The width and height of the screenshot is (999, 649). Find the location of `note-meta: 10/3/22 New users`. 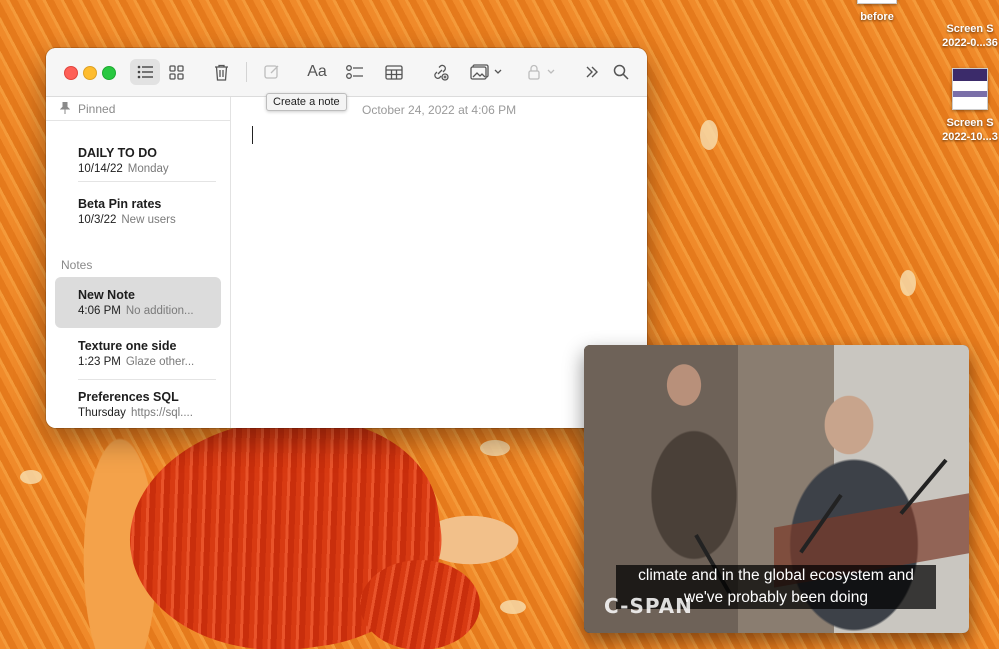

note-meta: 10/3/22 New users is located at coordinates (127, 220).